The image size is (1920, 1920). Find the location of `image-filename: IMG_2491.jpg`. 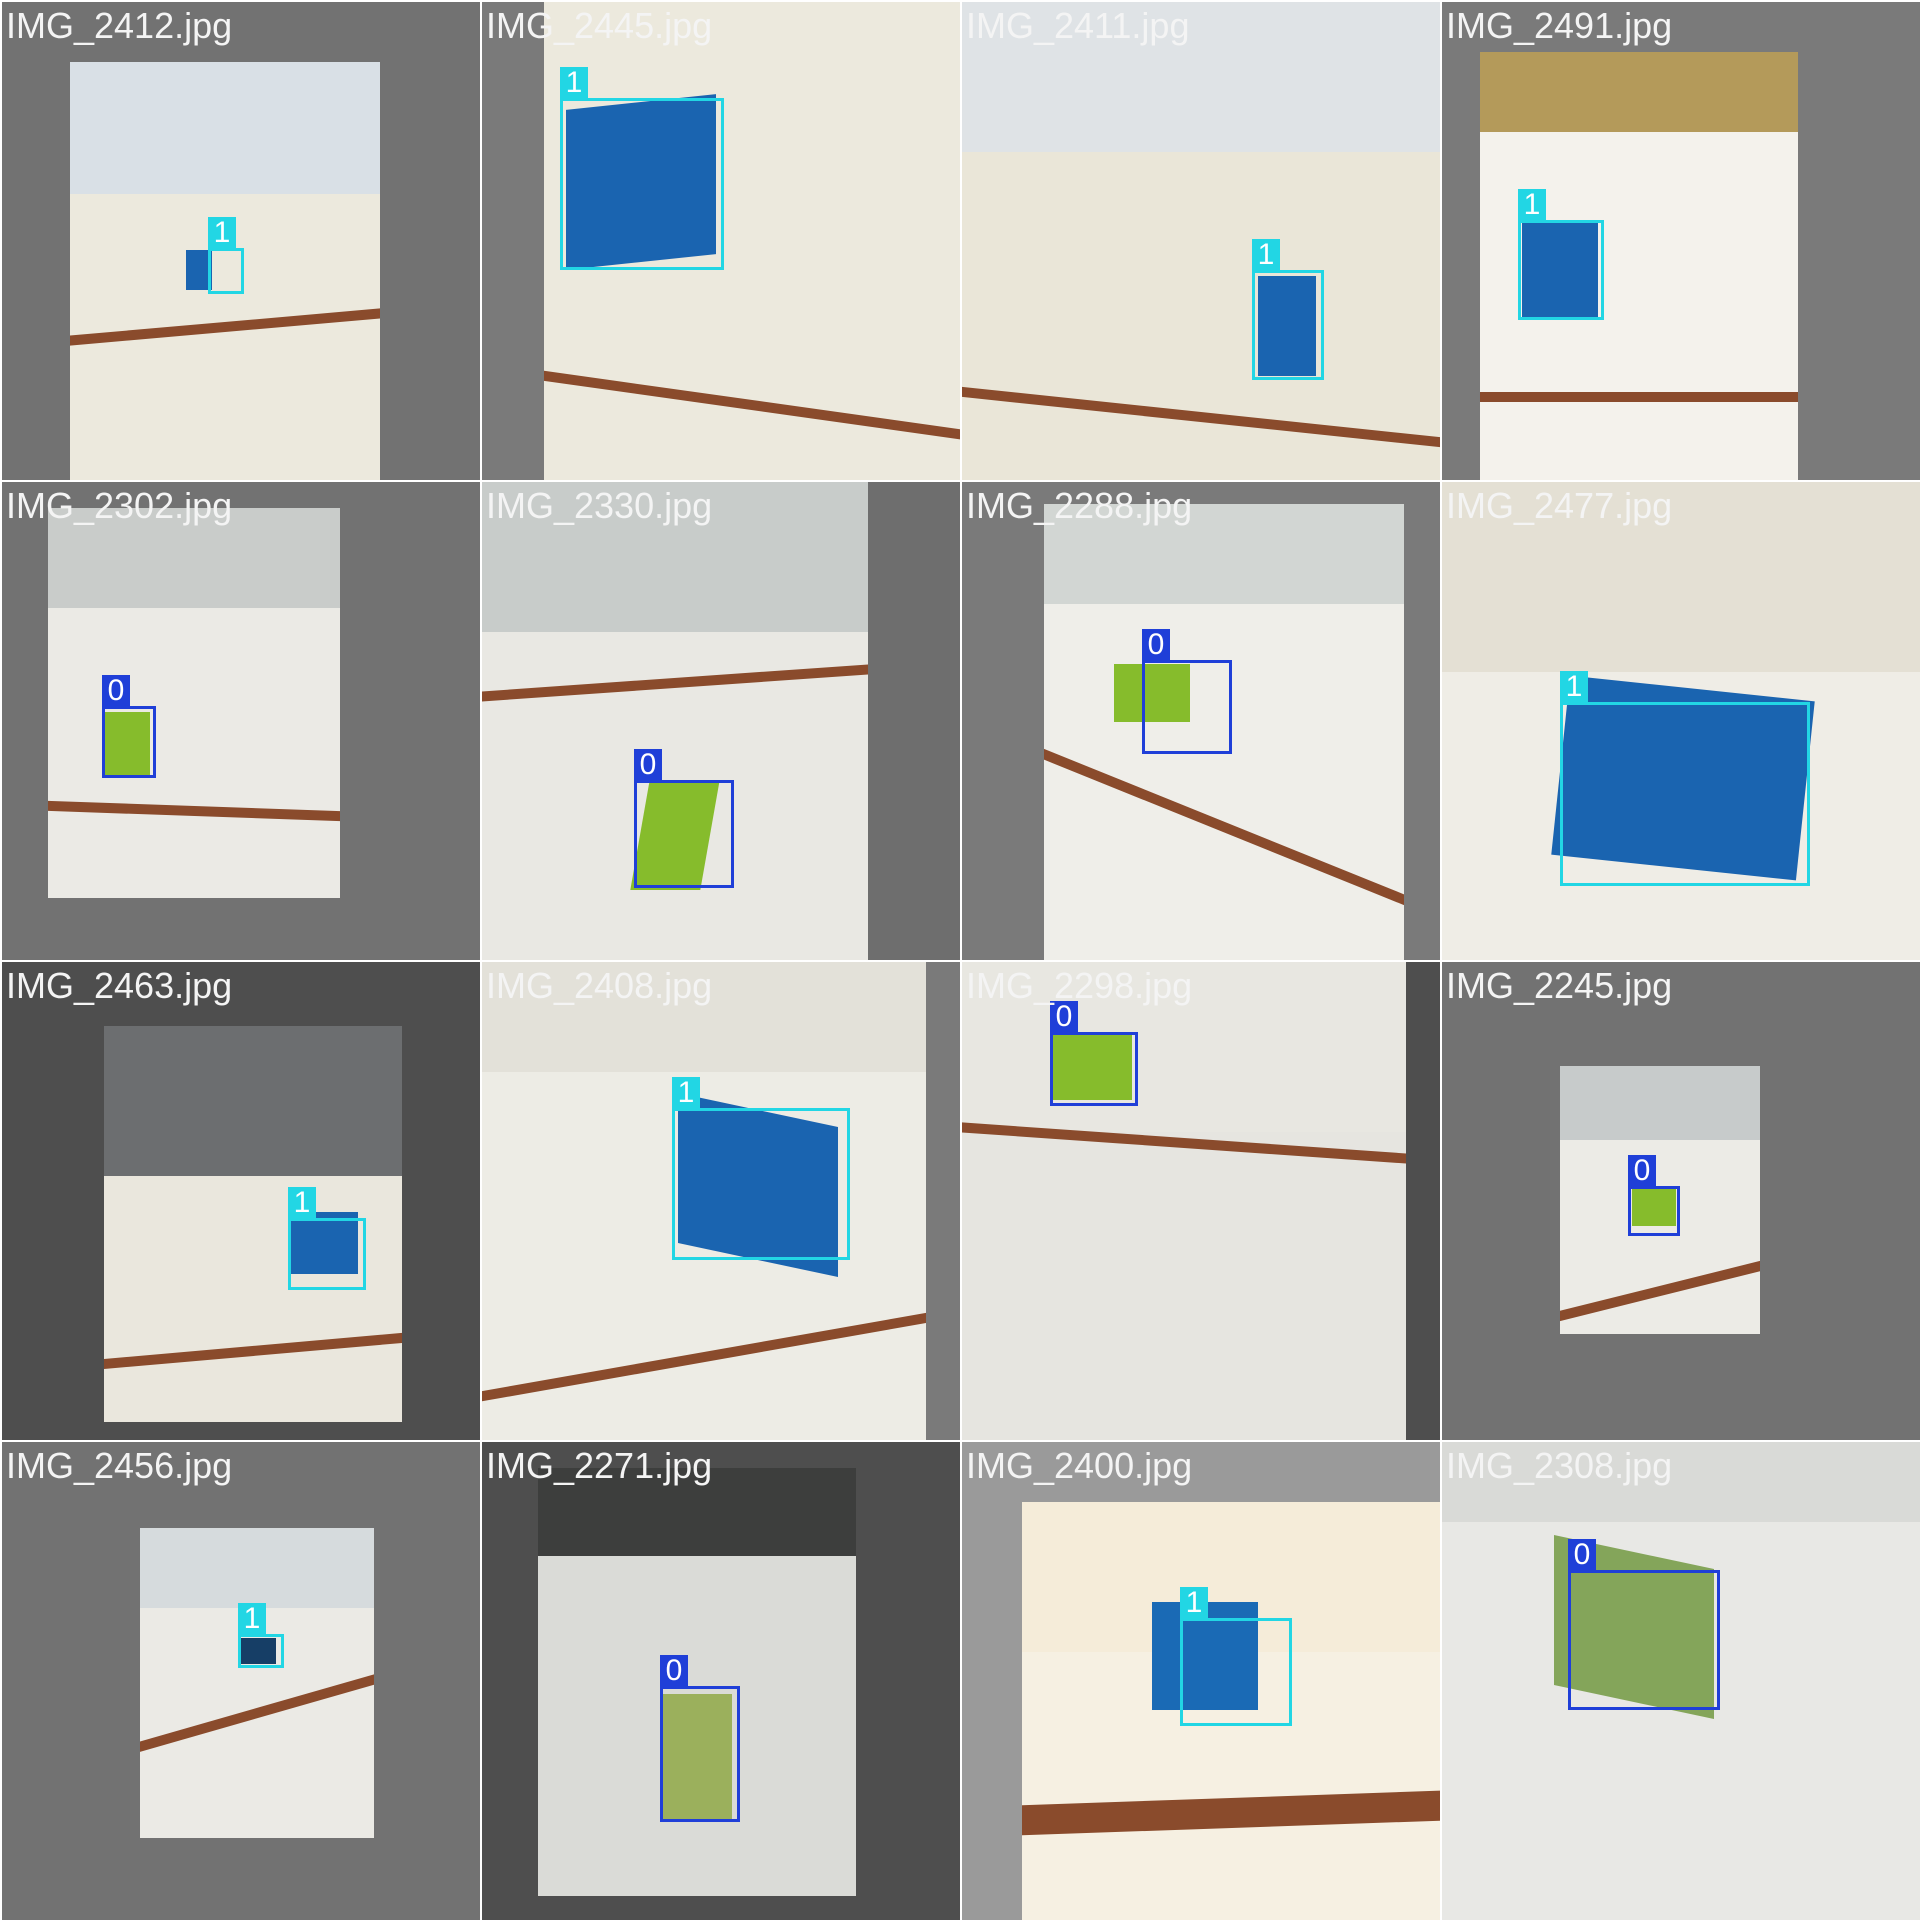

image-filename: IMG_2491.jpg is located at coordinates (1559, 25).